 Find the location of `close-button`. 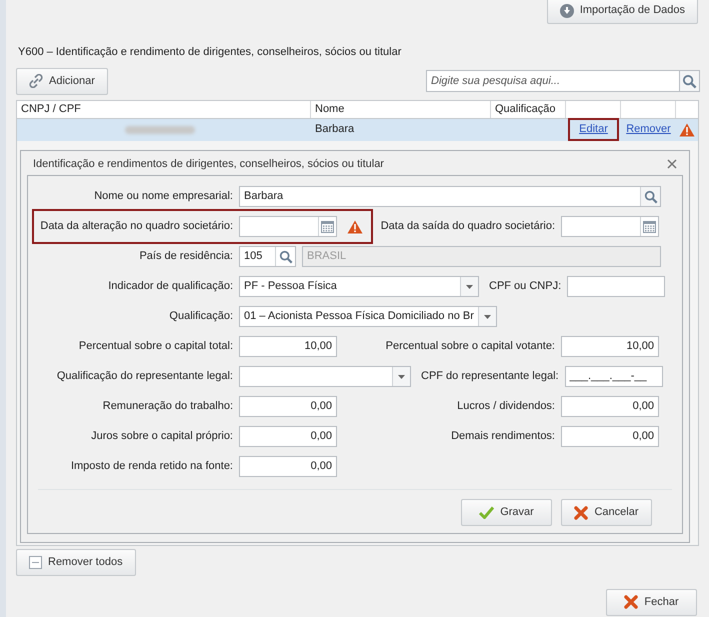

close-button is located at coordinates (672, 164).